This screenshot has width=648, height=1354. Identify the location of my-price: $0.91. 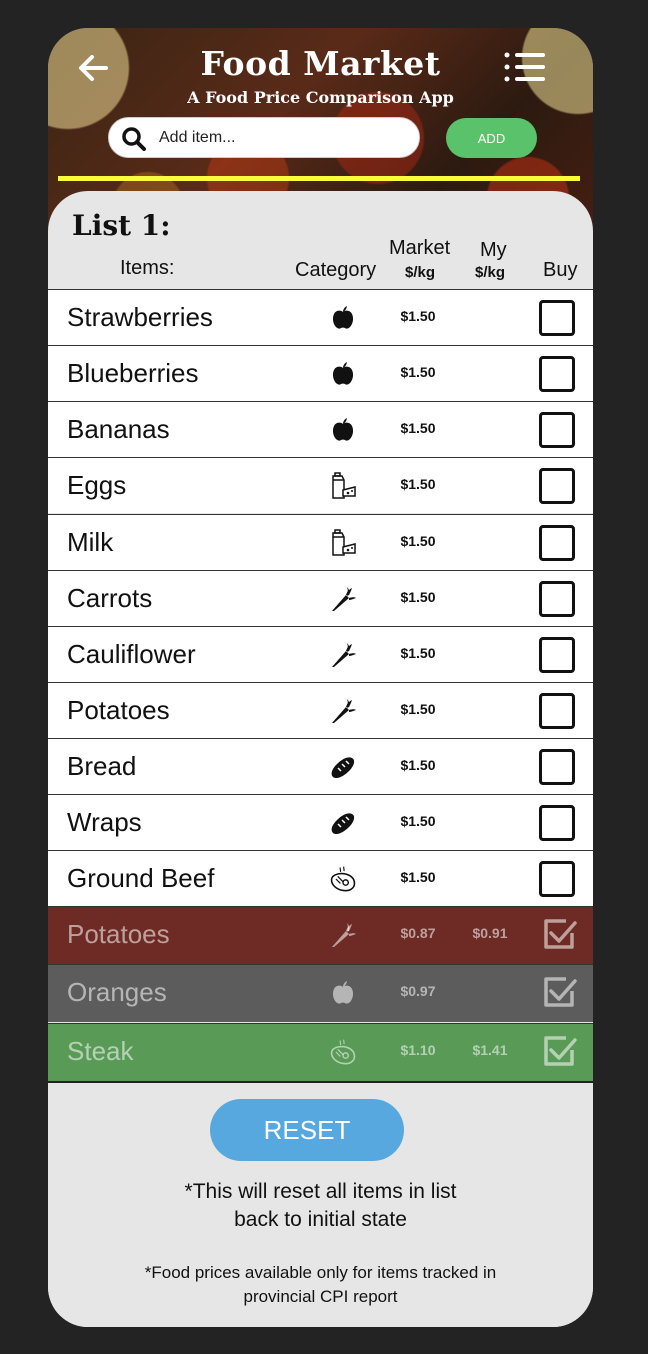
(490, 933).